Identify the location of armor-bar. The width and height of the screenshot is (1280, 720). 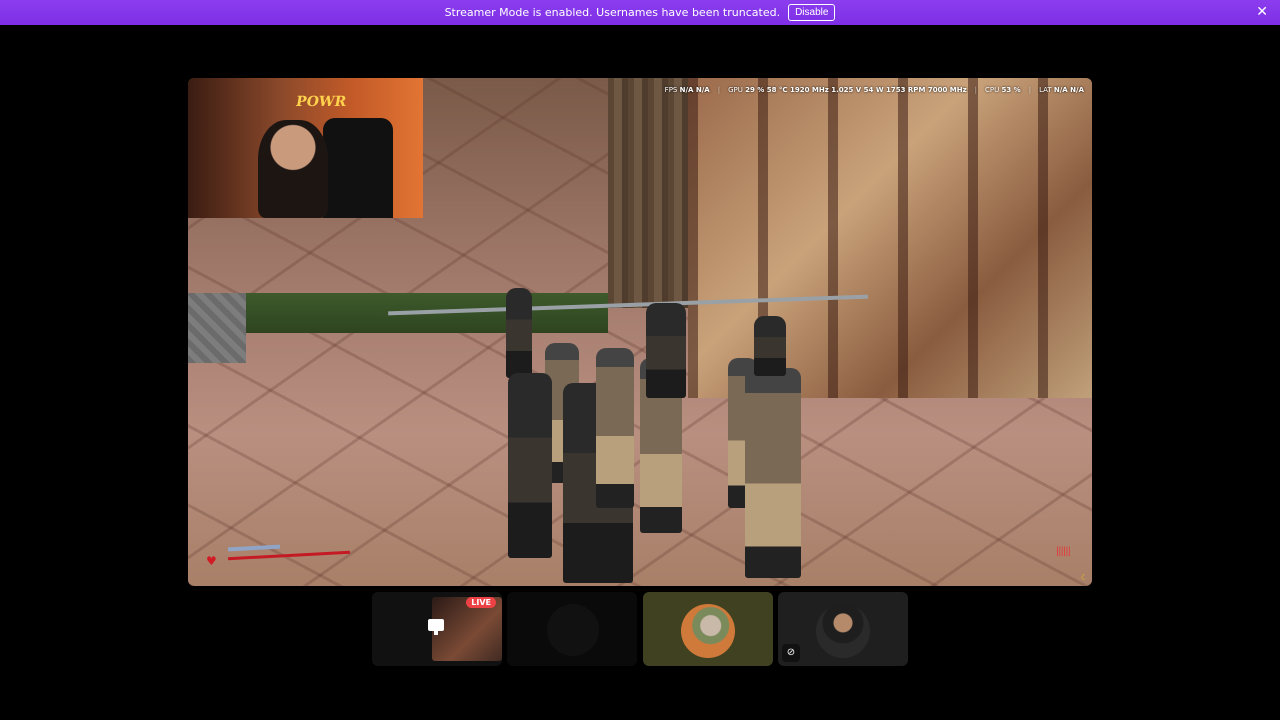
(254, 548).